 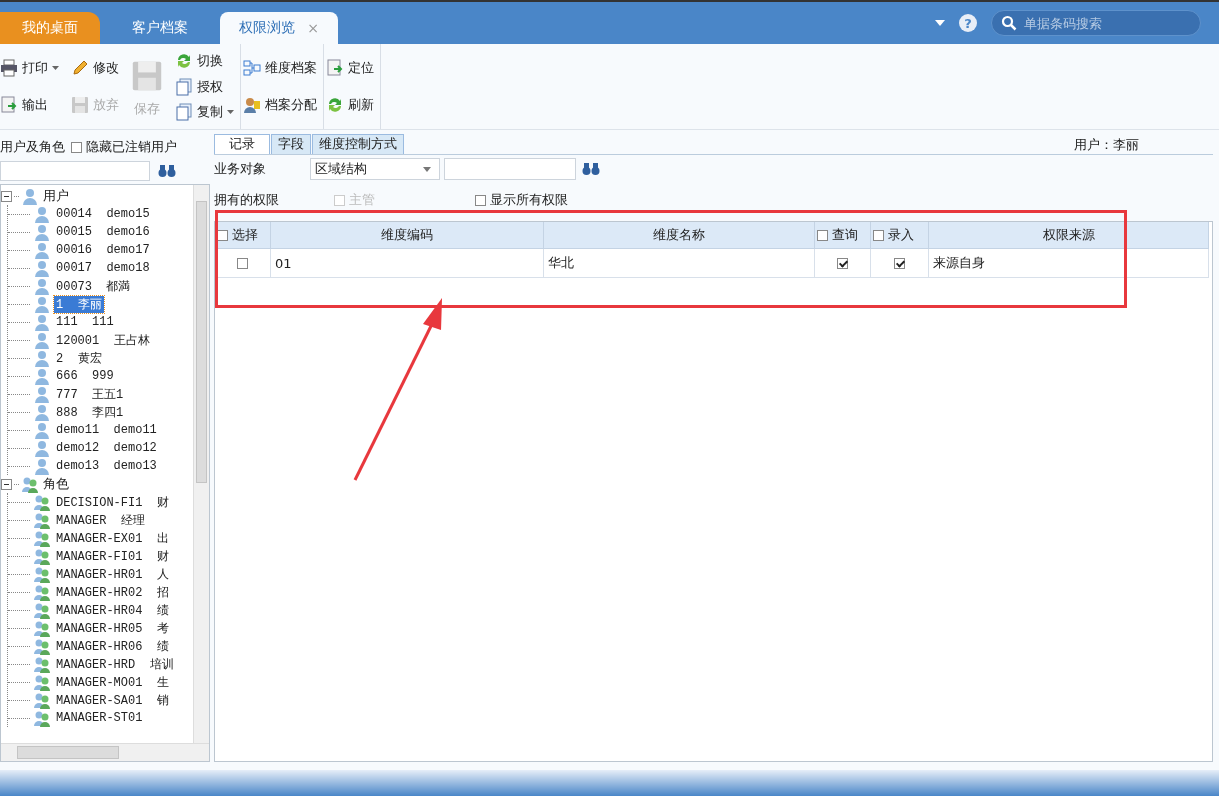 I want to click on tree-item: MANAGER-HRD 培训, so click(x=115, y=664).